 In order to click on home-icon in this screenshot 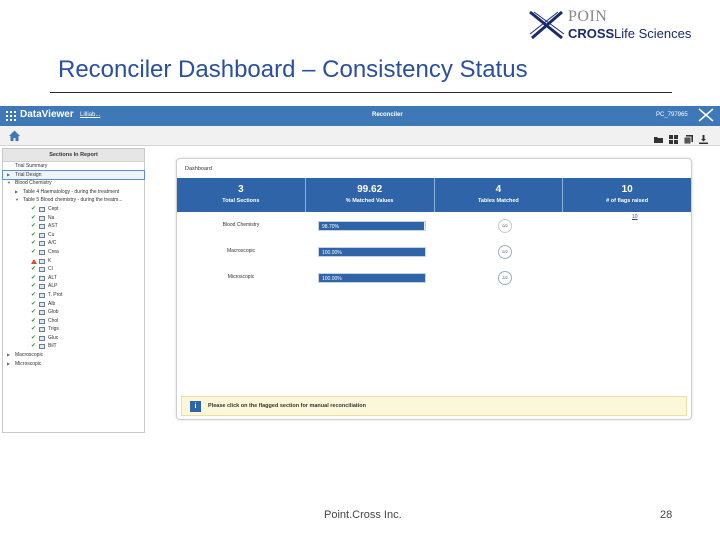, I will do `click(14, 135)`.